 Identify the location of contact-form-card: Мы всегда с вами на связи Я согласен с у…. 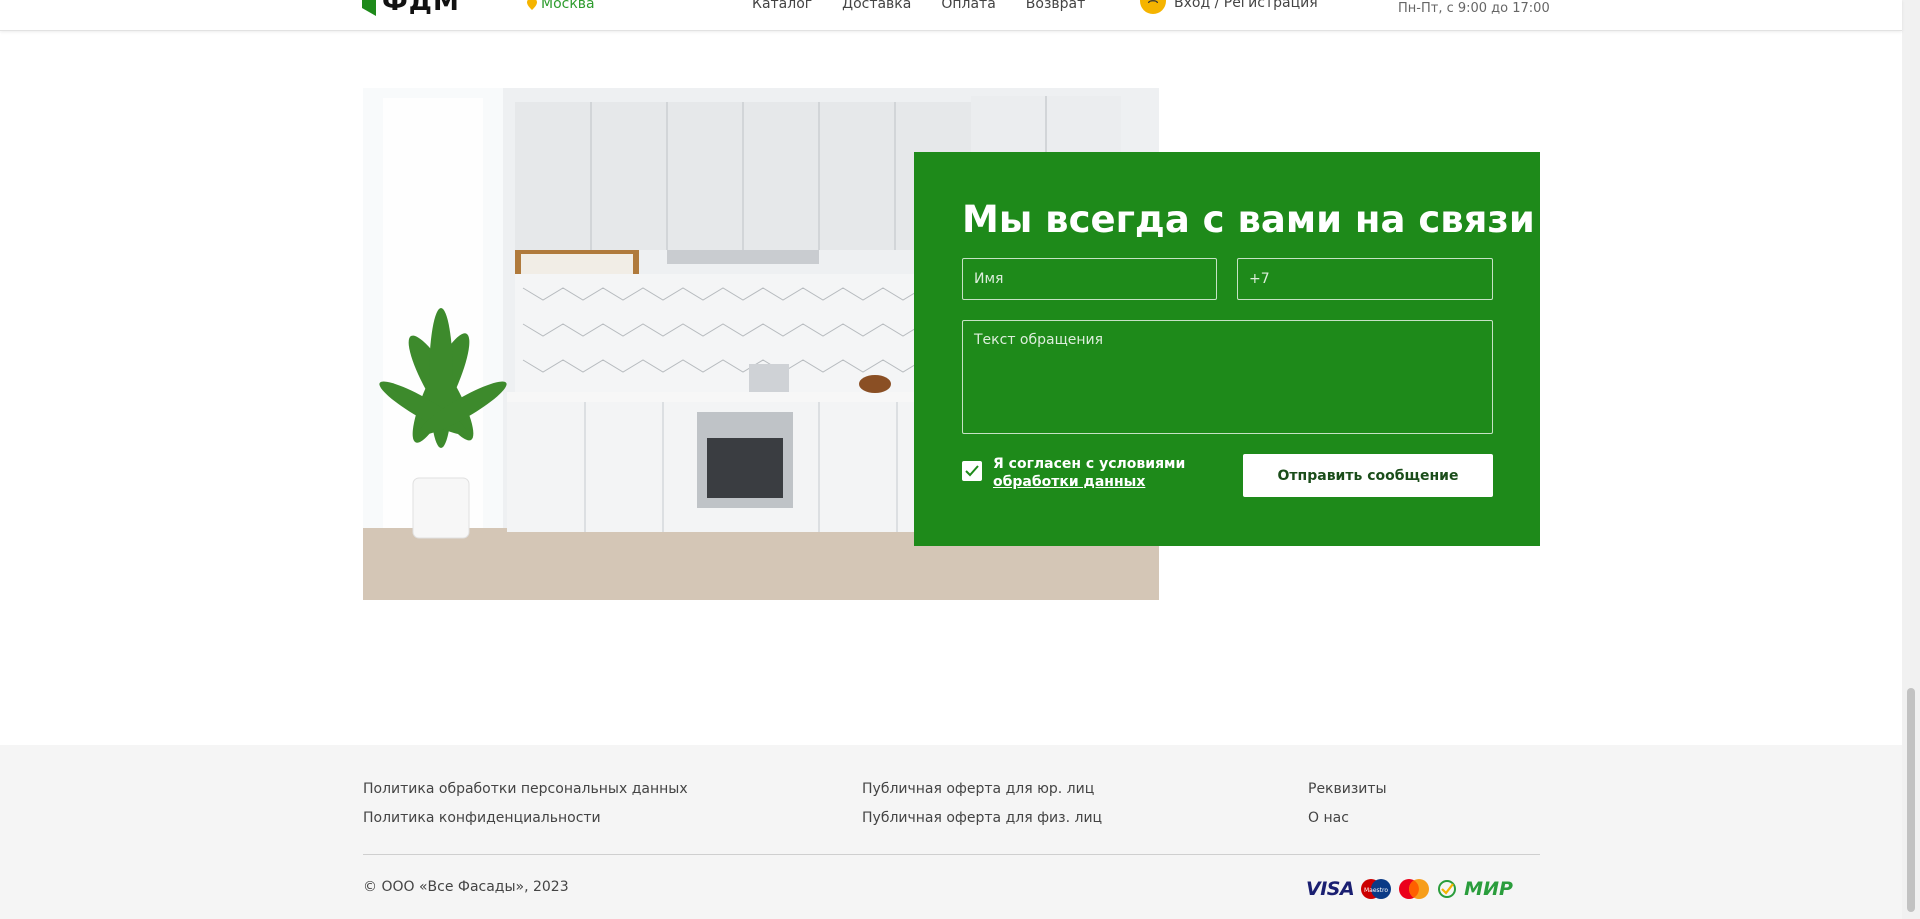
(1227, 349).